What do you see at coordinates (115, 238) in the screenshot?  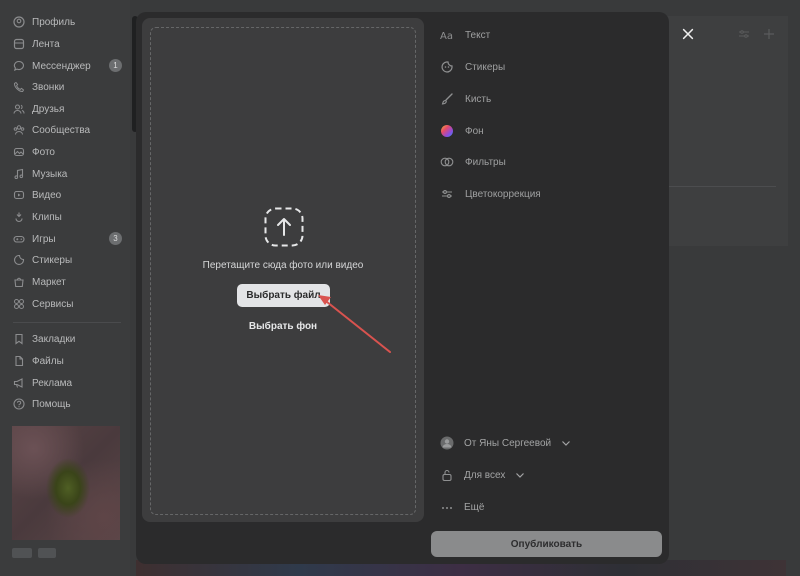 I see `games-count-badge: 3` at bounding box center [115, 238].